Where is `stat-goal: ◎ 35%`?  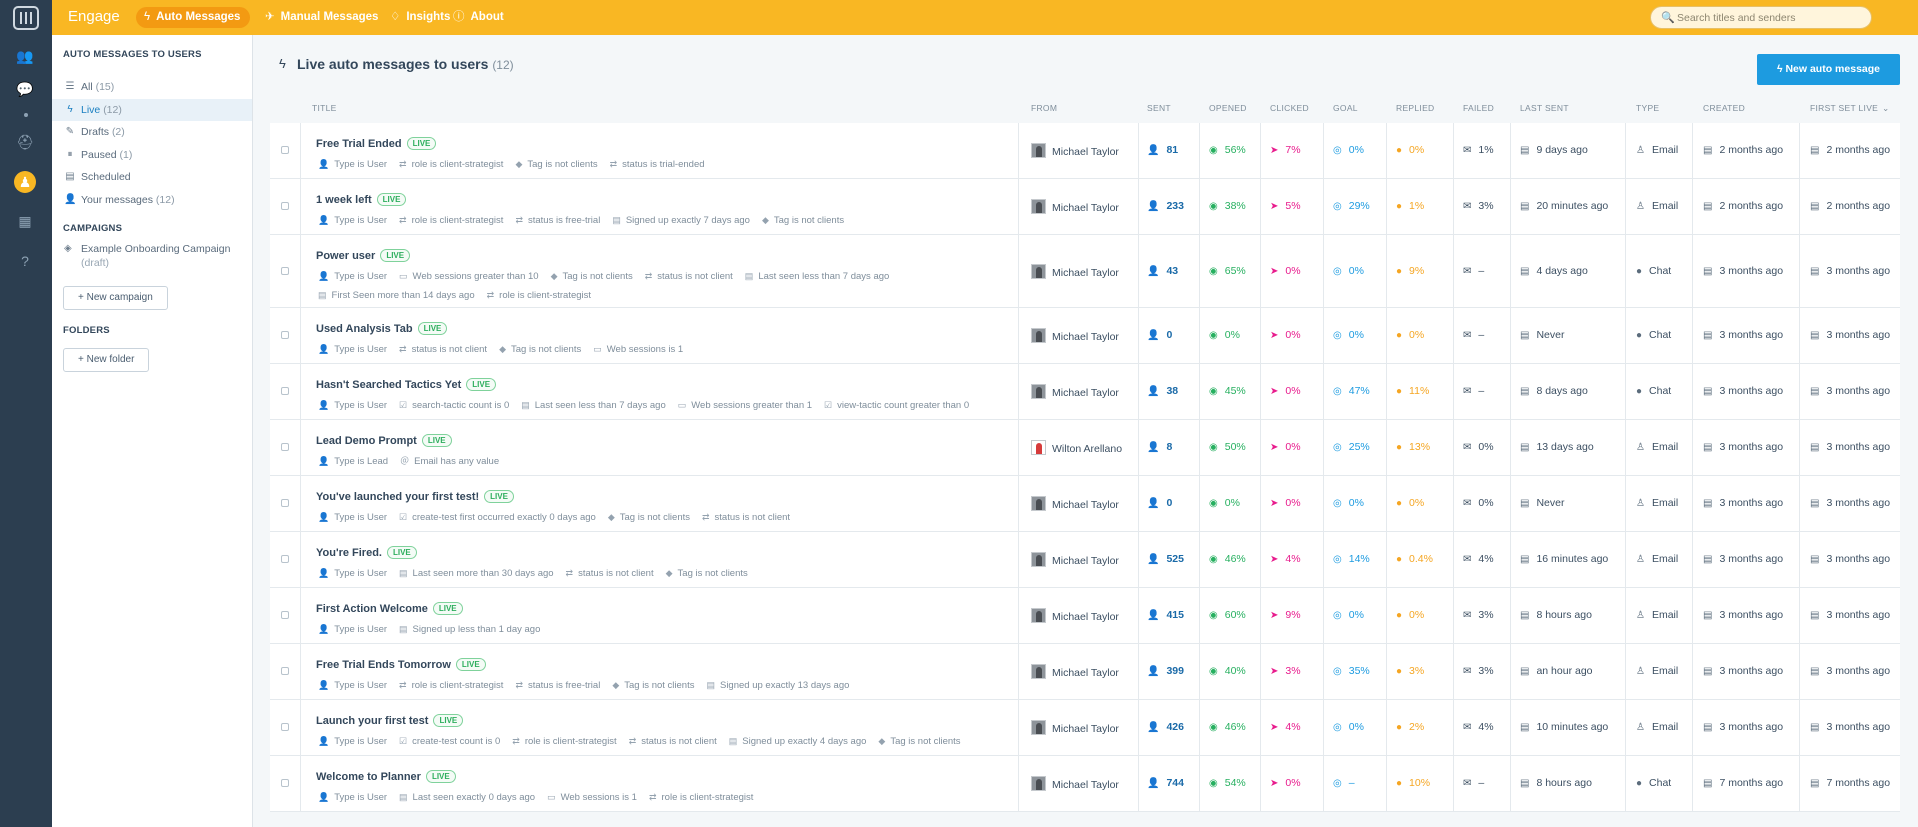
stat-goal: ◎ 35% is located at coordinates (1351, 671).